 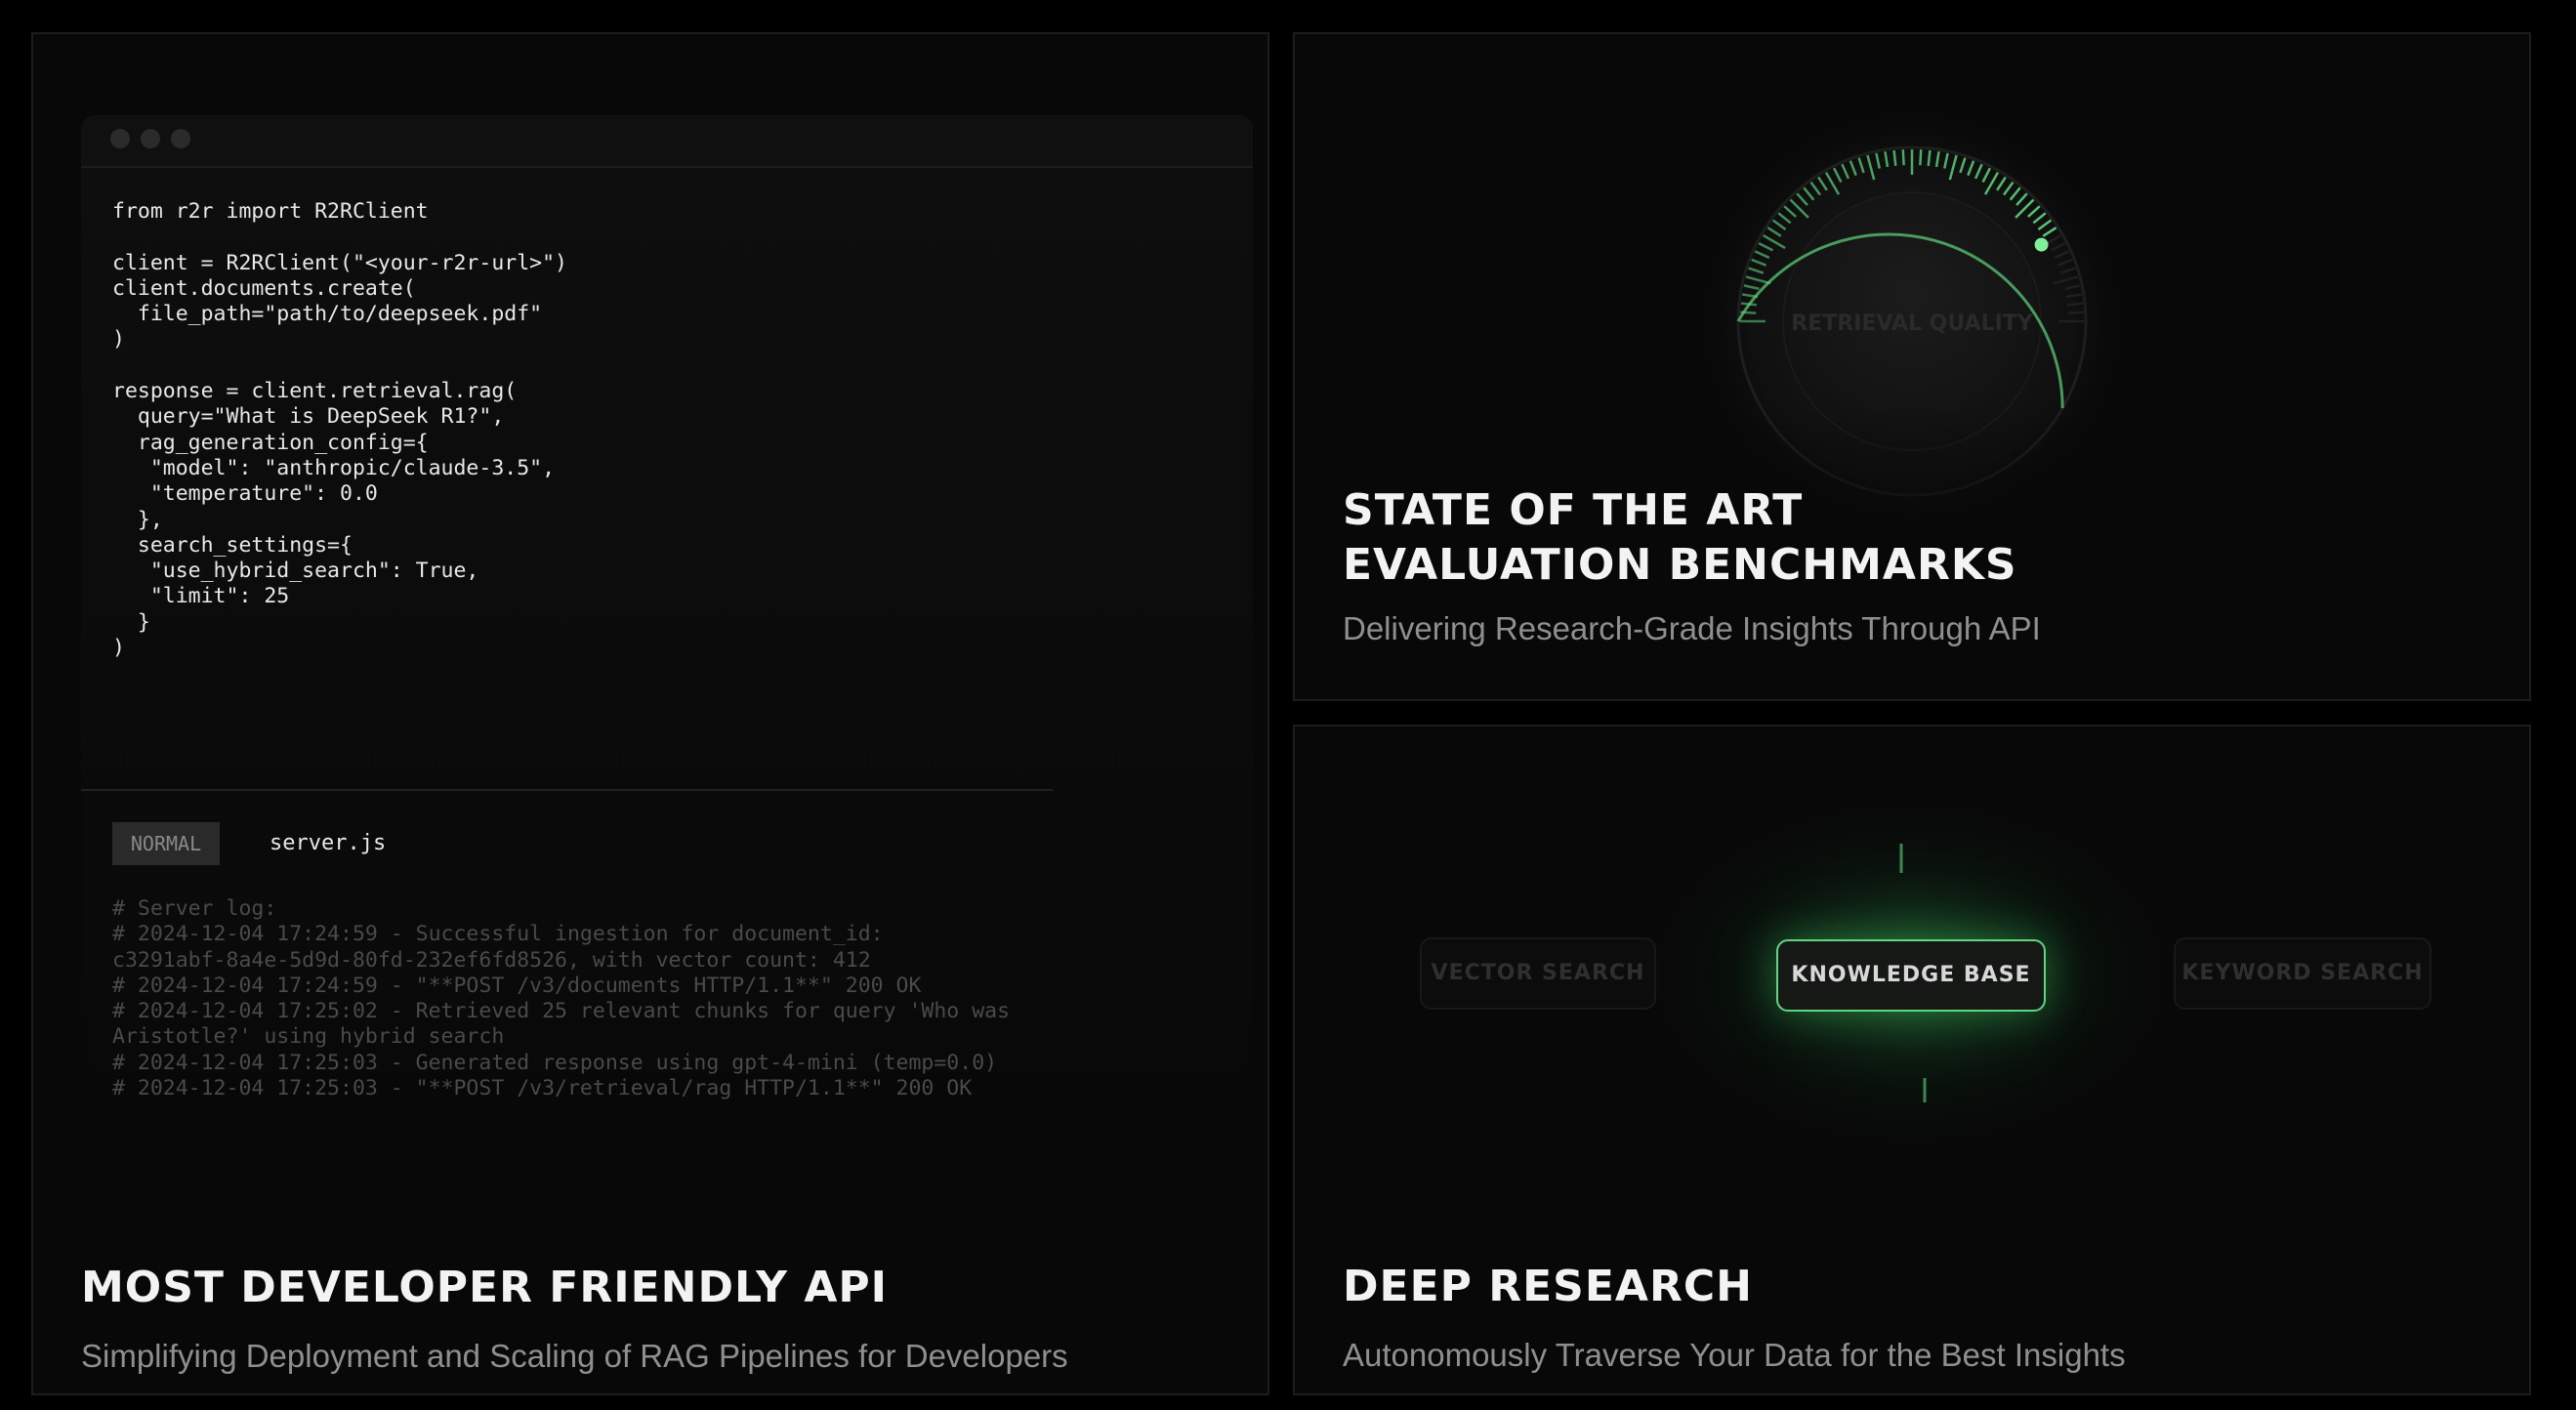 I want to click on eval-card-title: STATE OF THE ART EVALUATION BENCHMARKS, so click(x=1680, y=538).